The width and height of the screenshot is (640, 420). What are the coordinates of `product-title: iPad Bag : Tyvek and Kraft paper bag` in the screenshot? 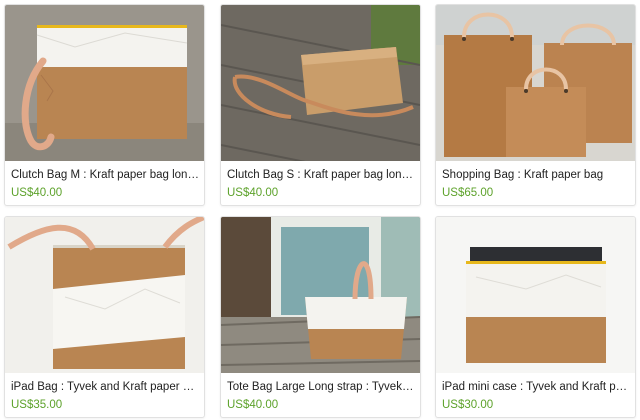 It's located at (105, 387).